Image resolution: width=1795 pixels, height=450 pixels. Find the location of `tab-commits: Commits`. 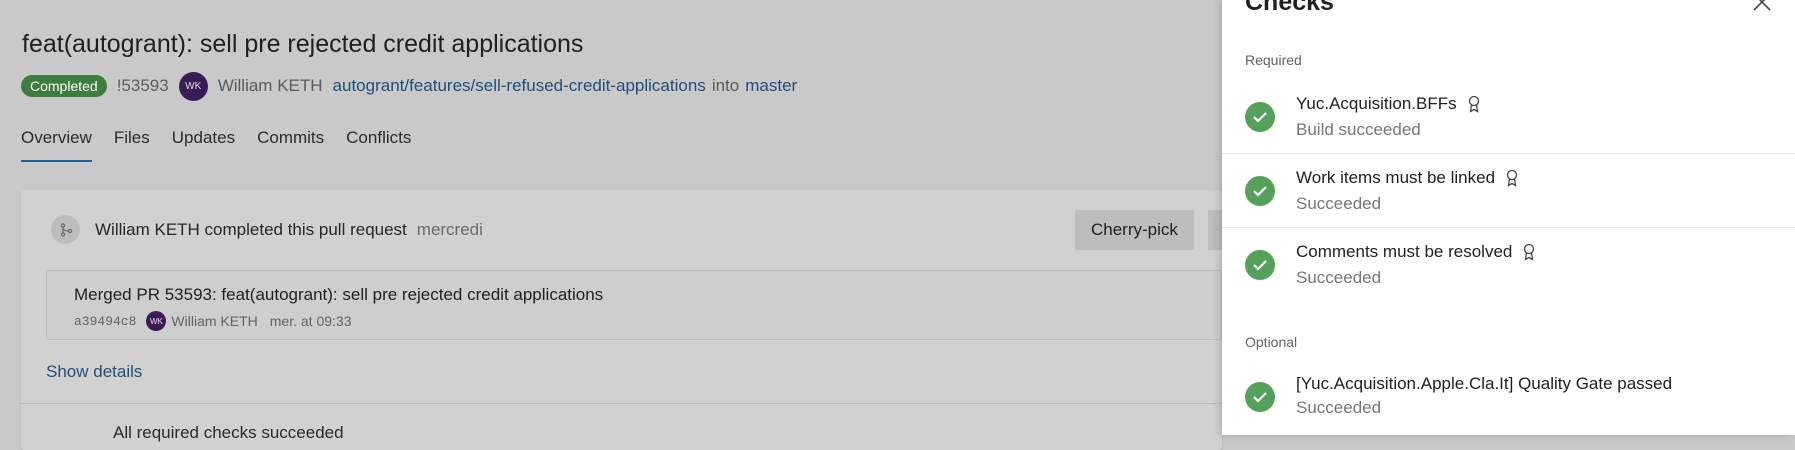

tab-commits: Commits is located at coordinates (290, 145).